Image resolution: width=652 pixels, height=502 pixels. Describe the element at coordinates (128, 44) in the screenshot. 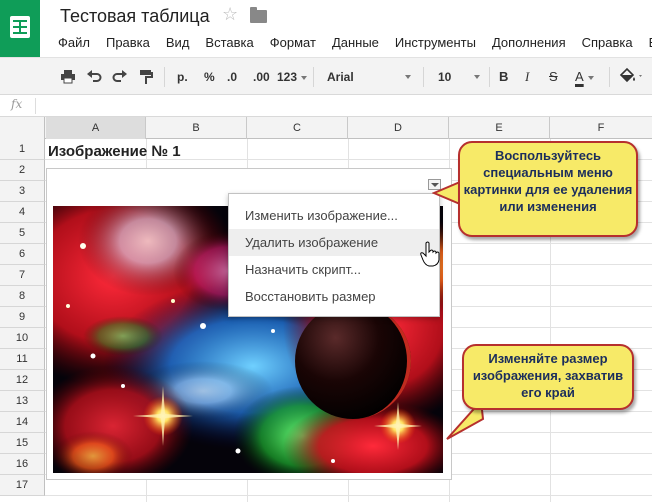

I see `menu-edit: Правка` at that location.